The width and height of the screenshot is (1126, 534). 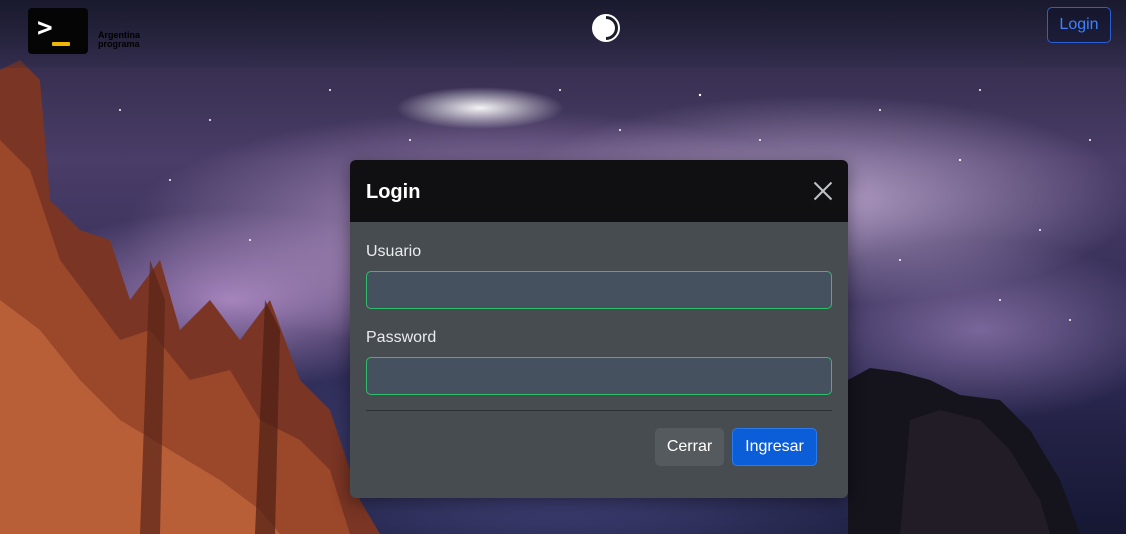 What do you see at coordinates (1079, 25) in the screenshot?
I see `navbar-login-button: Login` at bounding box center [1079, 25].